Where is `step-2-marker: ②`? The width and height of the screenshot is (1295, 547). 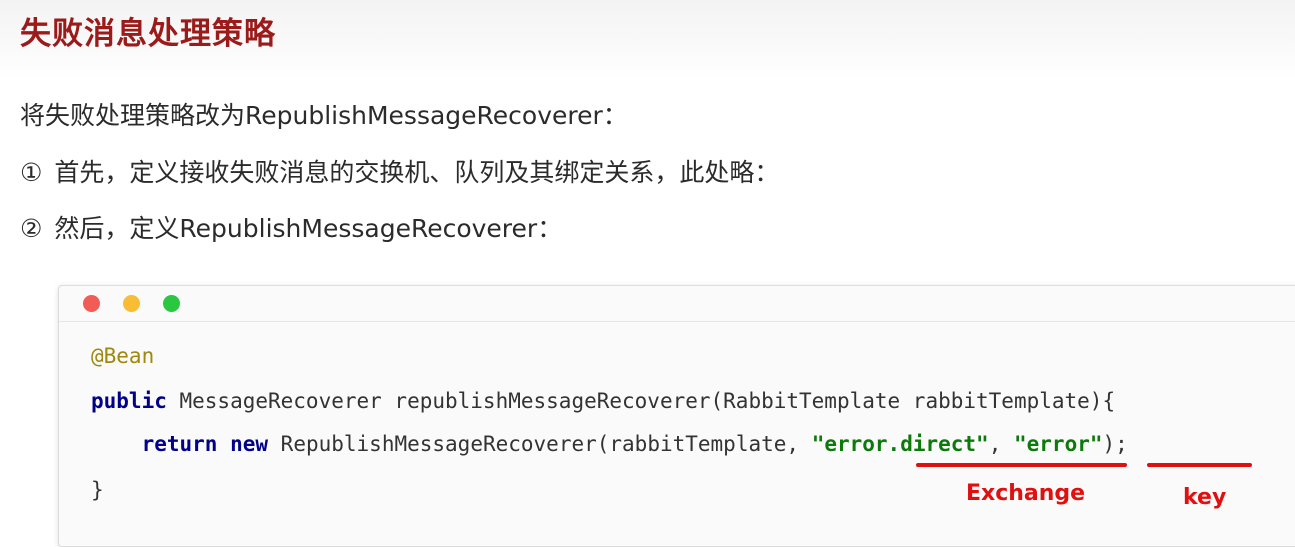
step-2-marker: ② is located at coordinates (31, 228).